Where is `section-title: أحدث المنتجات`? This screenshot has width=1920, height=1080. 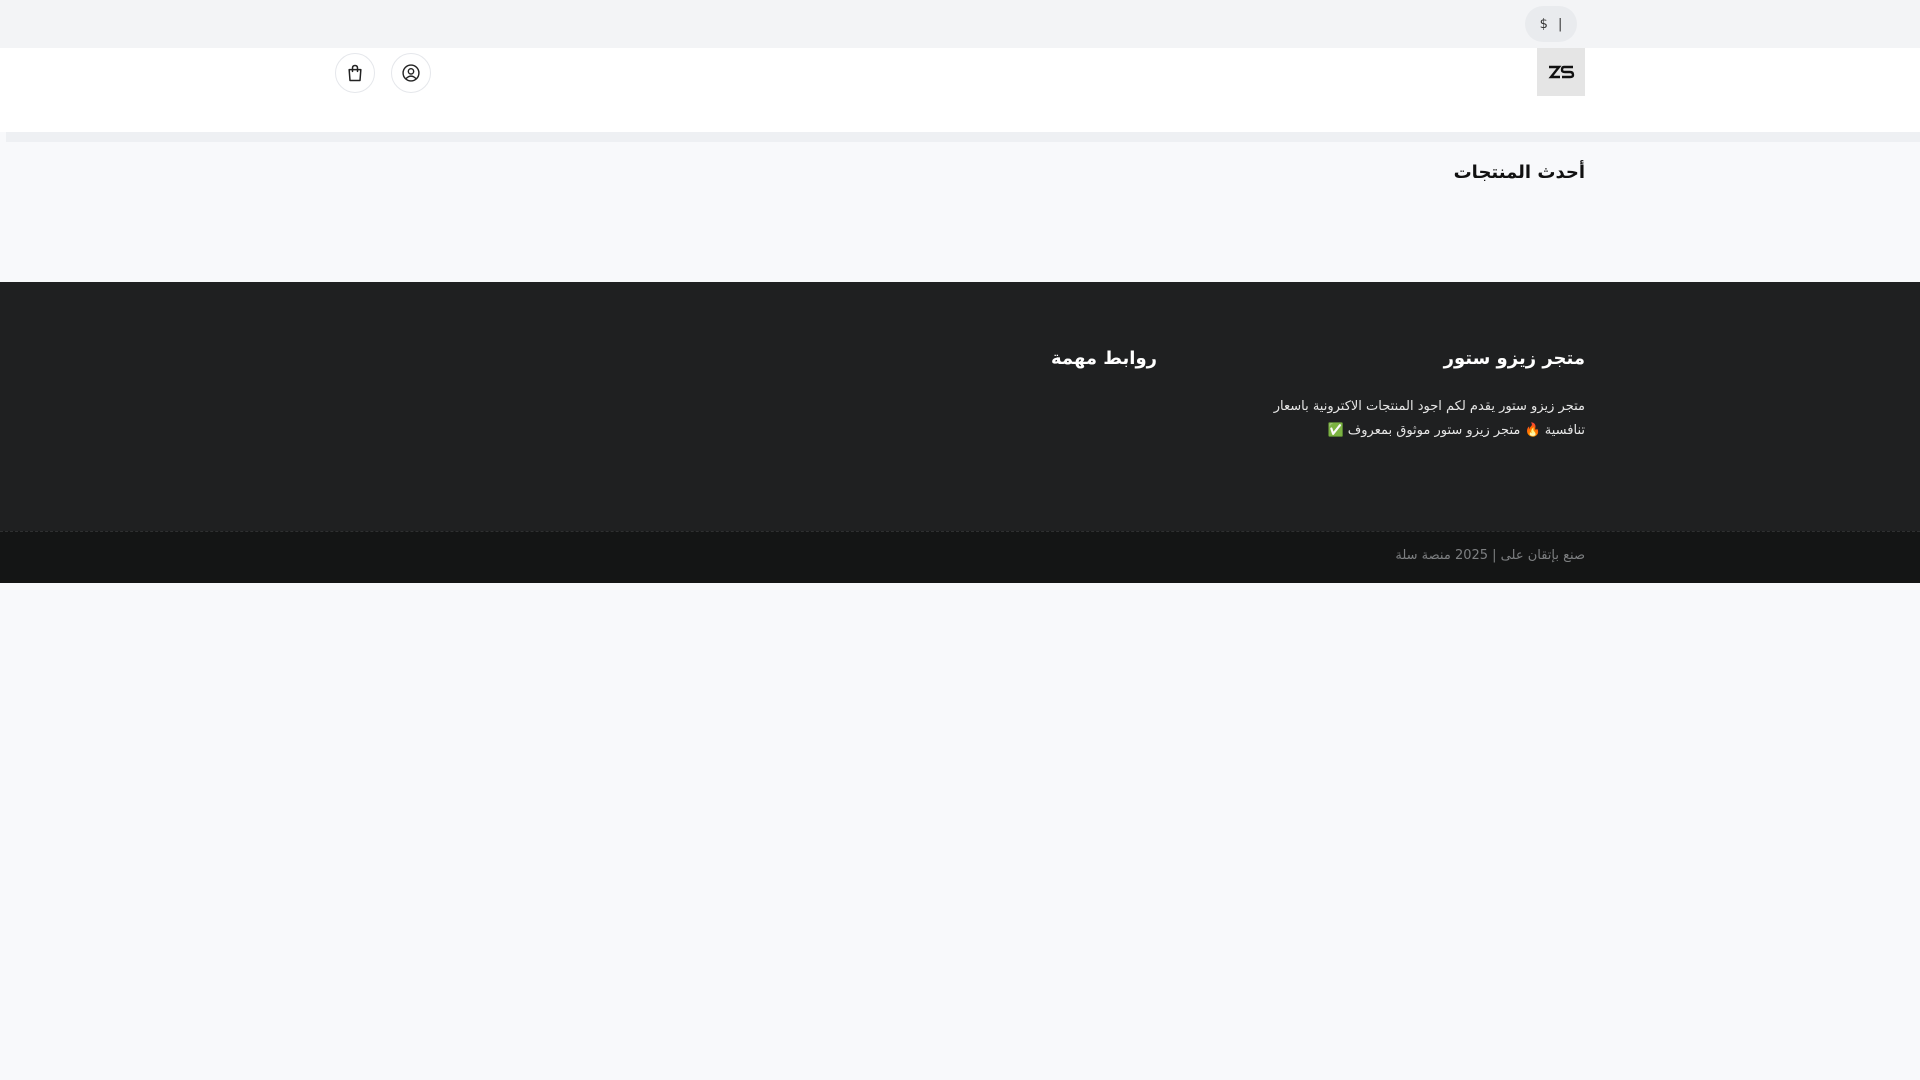 section-title: أحدث المنتجات is located at coordinates (1519, 172).